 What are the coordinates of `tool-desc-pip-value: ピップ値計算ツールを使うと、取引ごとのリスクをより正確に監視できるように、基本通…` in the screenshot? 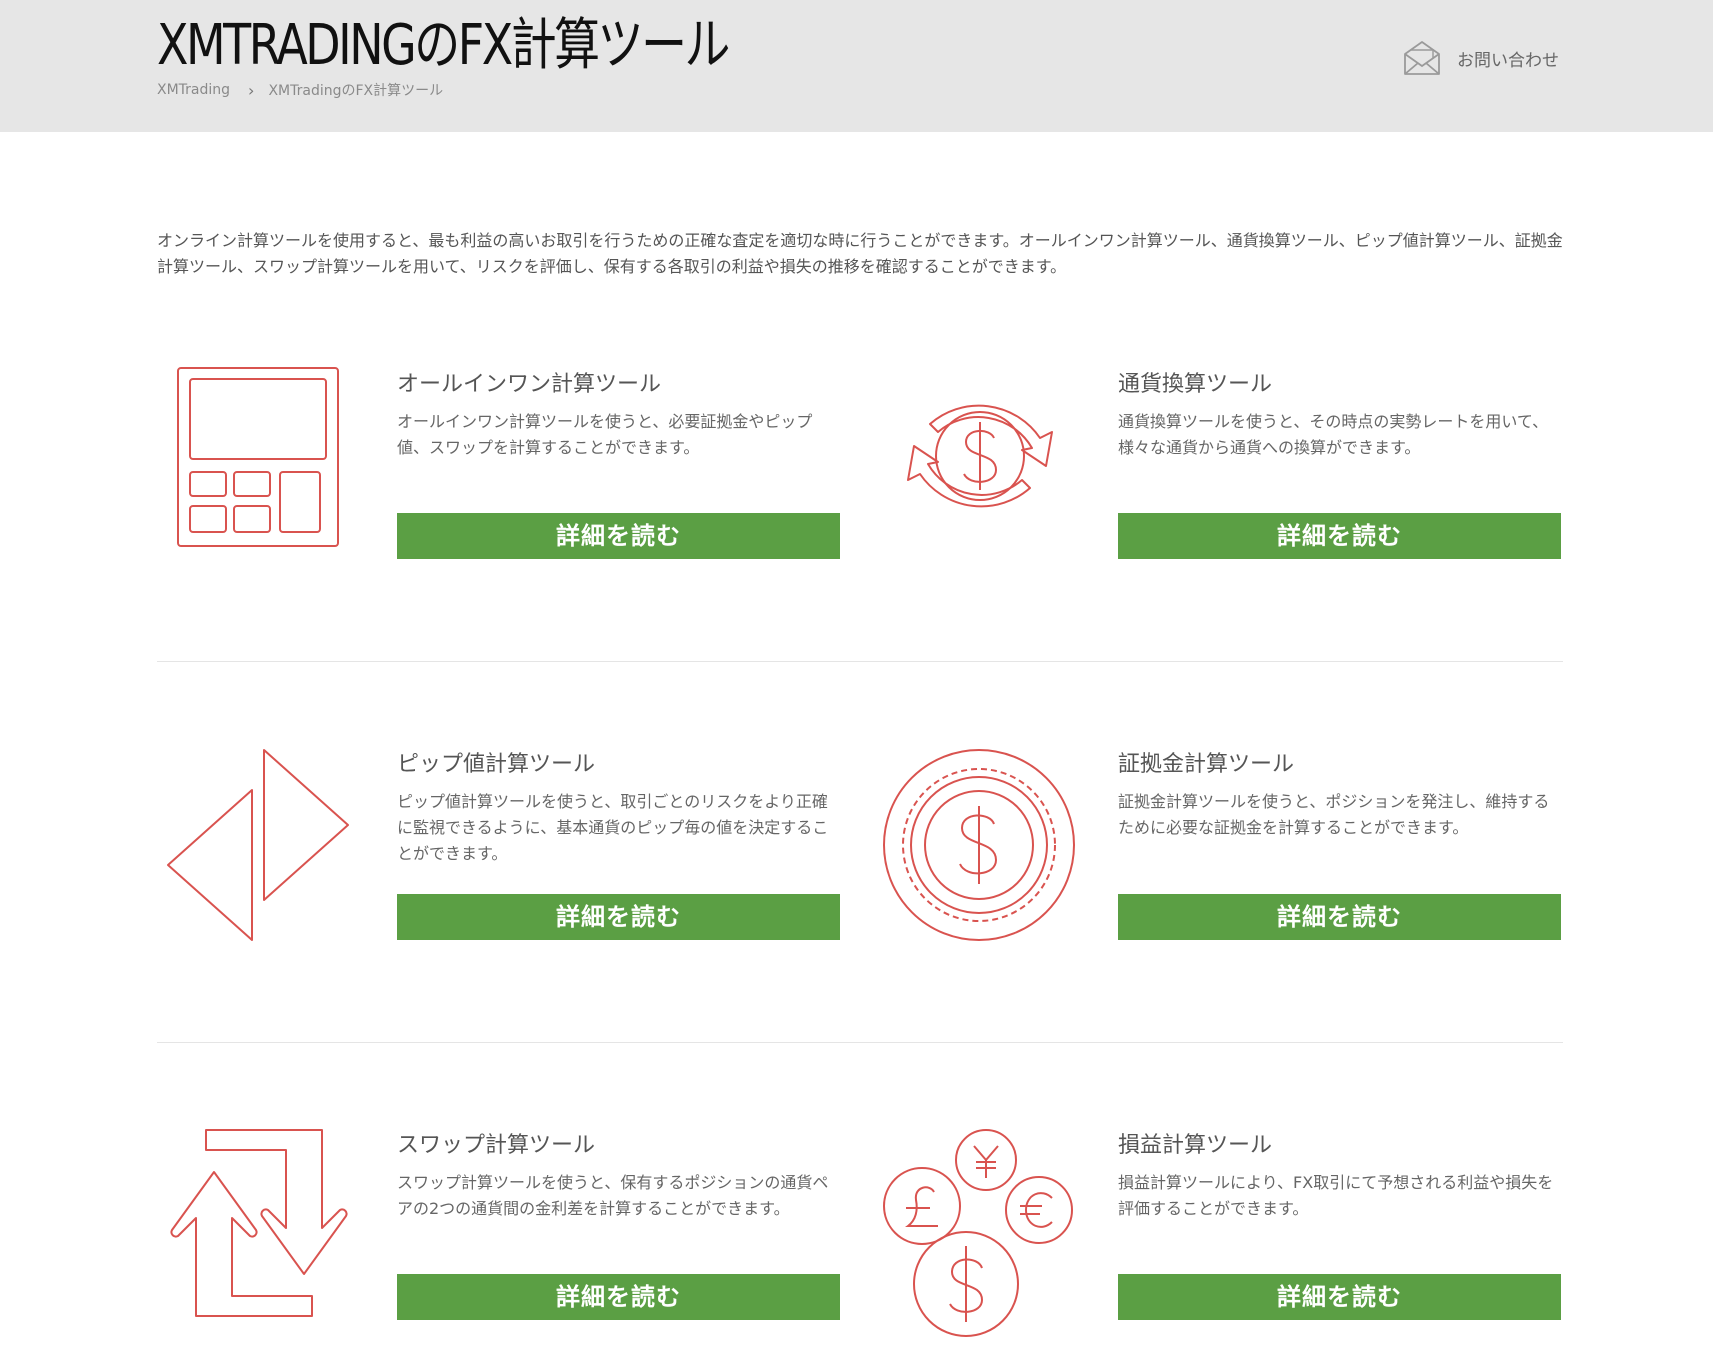 It's located at (613, 827).